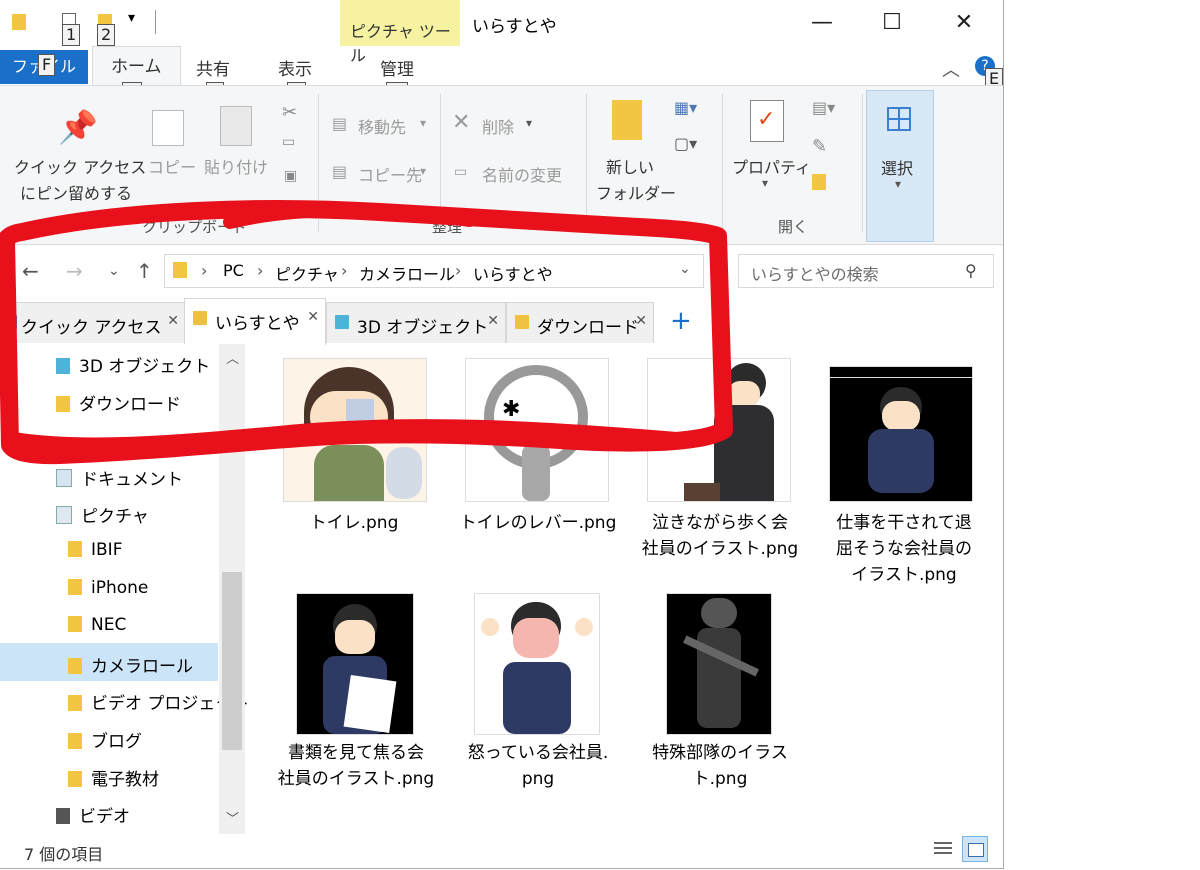 Image resolution: width=1200 pixels, height=870 pixels. Describe the element at coordinates (105, 739) in the screenshot. I see `nav-item-blog: ブログ` at that location.